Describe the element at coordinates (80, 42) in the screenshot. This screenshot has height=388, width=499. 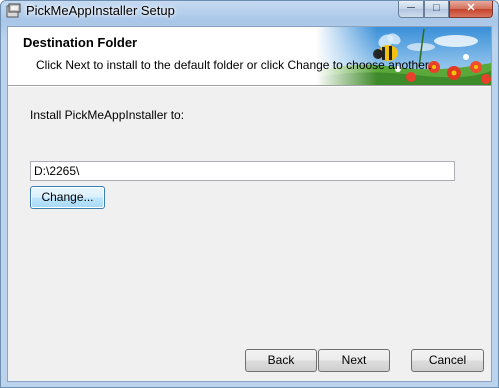
I see `banner-title: Destination Folder` at that location.